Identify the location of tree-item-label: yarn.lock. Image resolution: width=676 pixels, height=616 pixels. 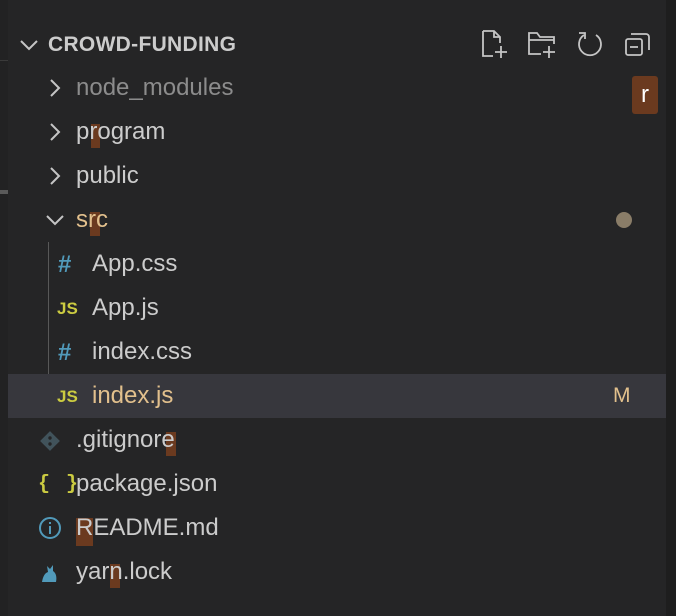
(124, 571).